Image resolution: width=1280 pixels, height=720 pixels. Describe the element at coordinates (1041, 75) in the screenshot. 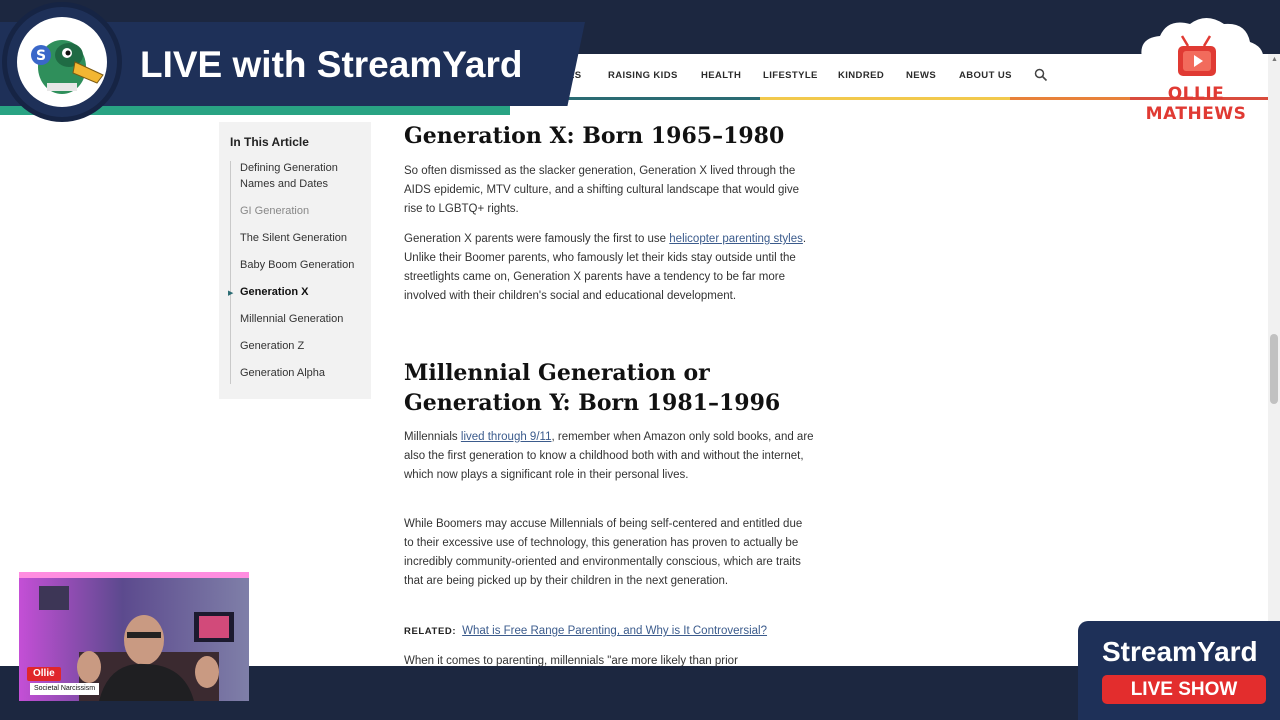

I see `search-icon` at that location.